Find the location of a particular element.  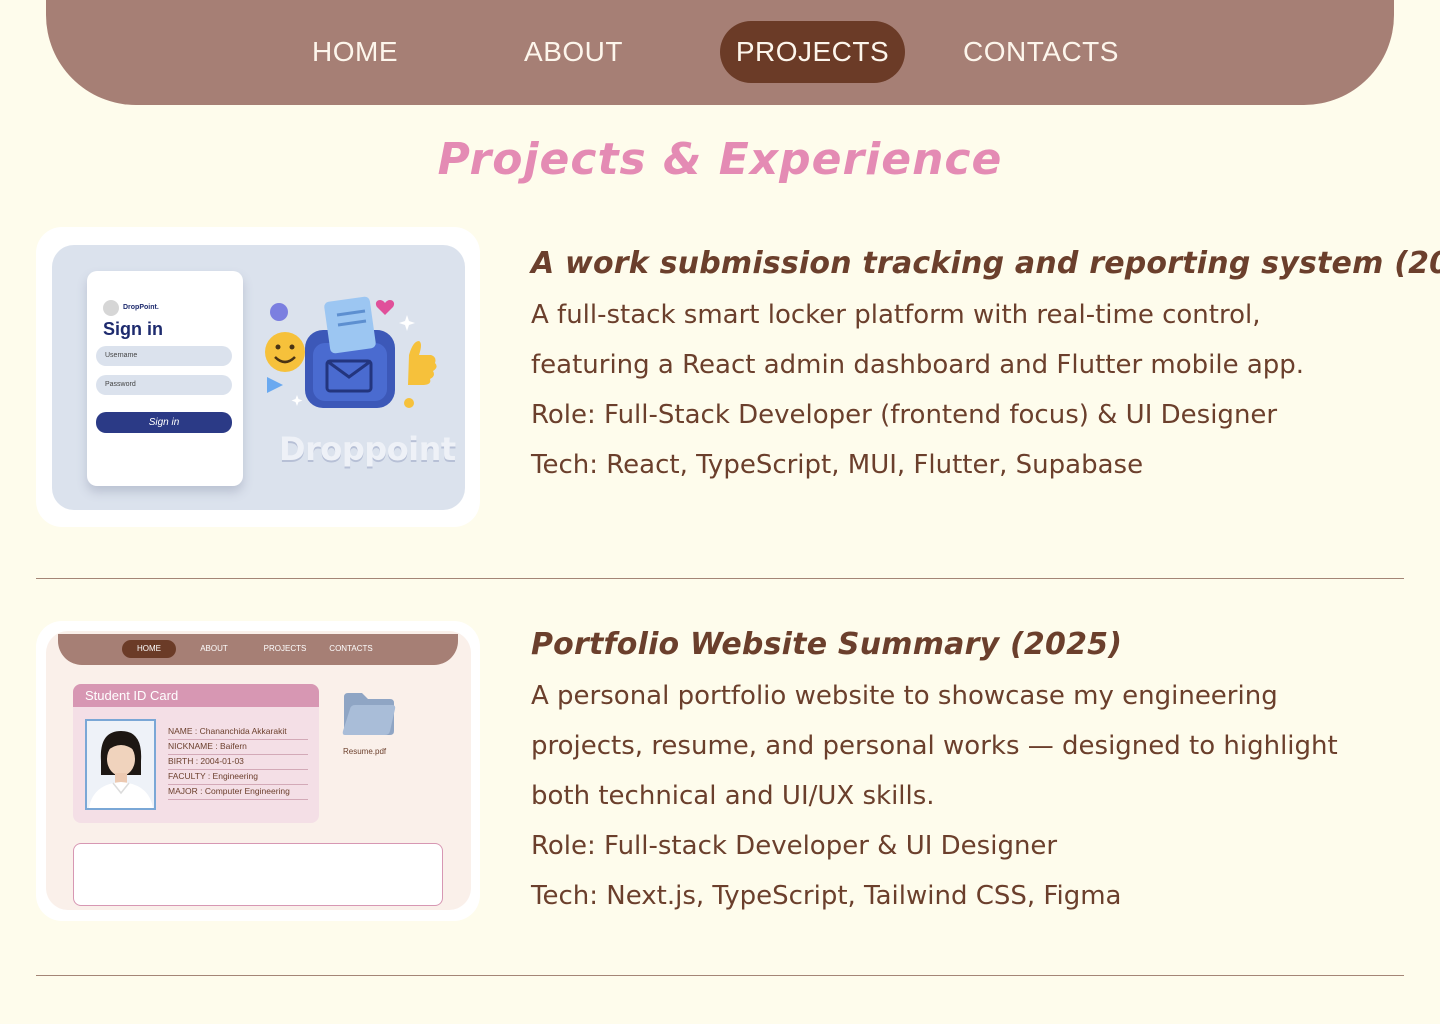

mockup-logo-text: DropPoint. is located at coordinates (141, 307).